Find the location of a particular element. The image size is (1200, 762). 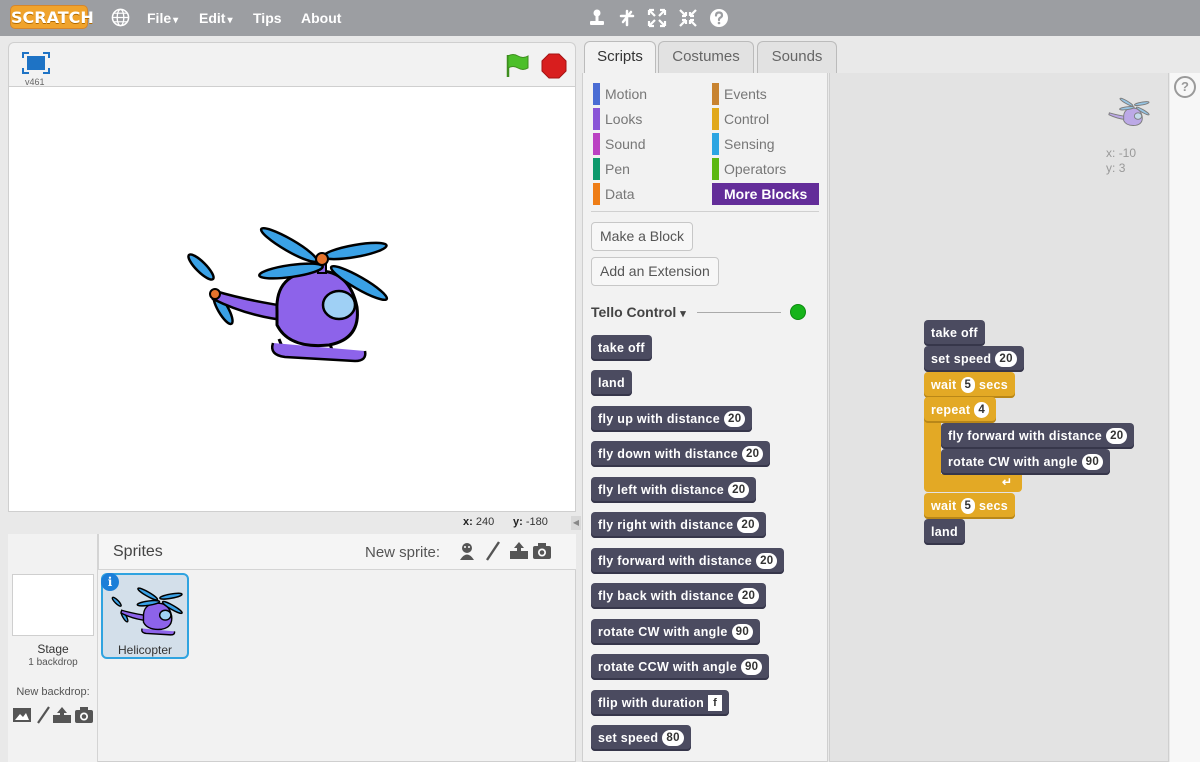

green-flag-icon is located at coordinates (517, 65).